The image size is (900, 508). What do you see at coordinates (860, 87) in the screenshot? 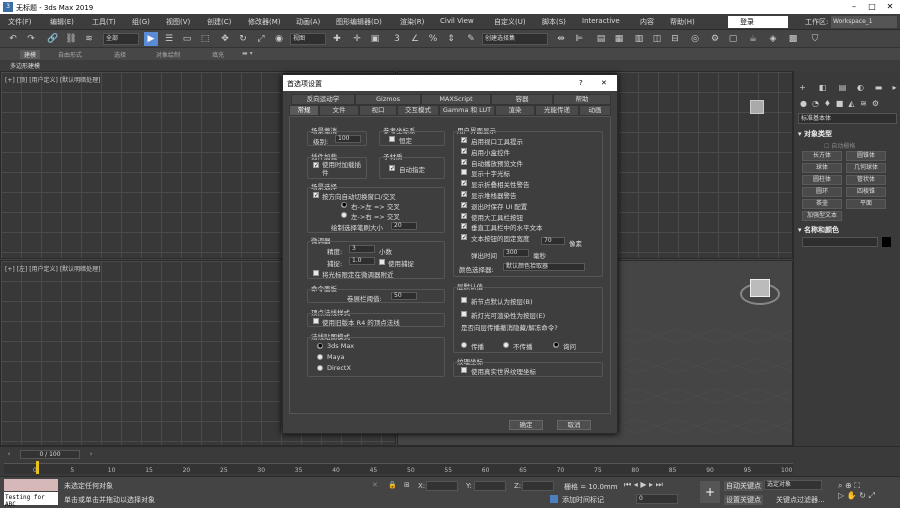
I see `motion-tab-icon: ◐` at bounding box center [860, 87].